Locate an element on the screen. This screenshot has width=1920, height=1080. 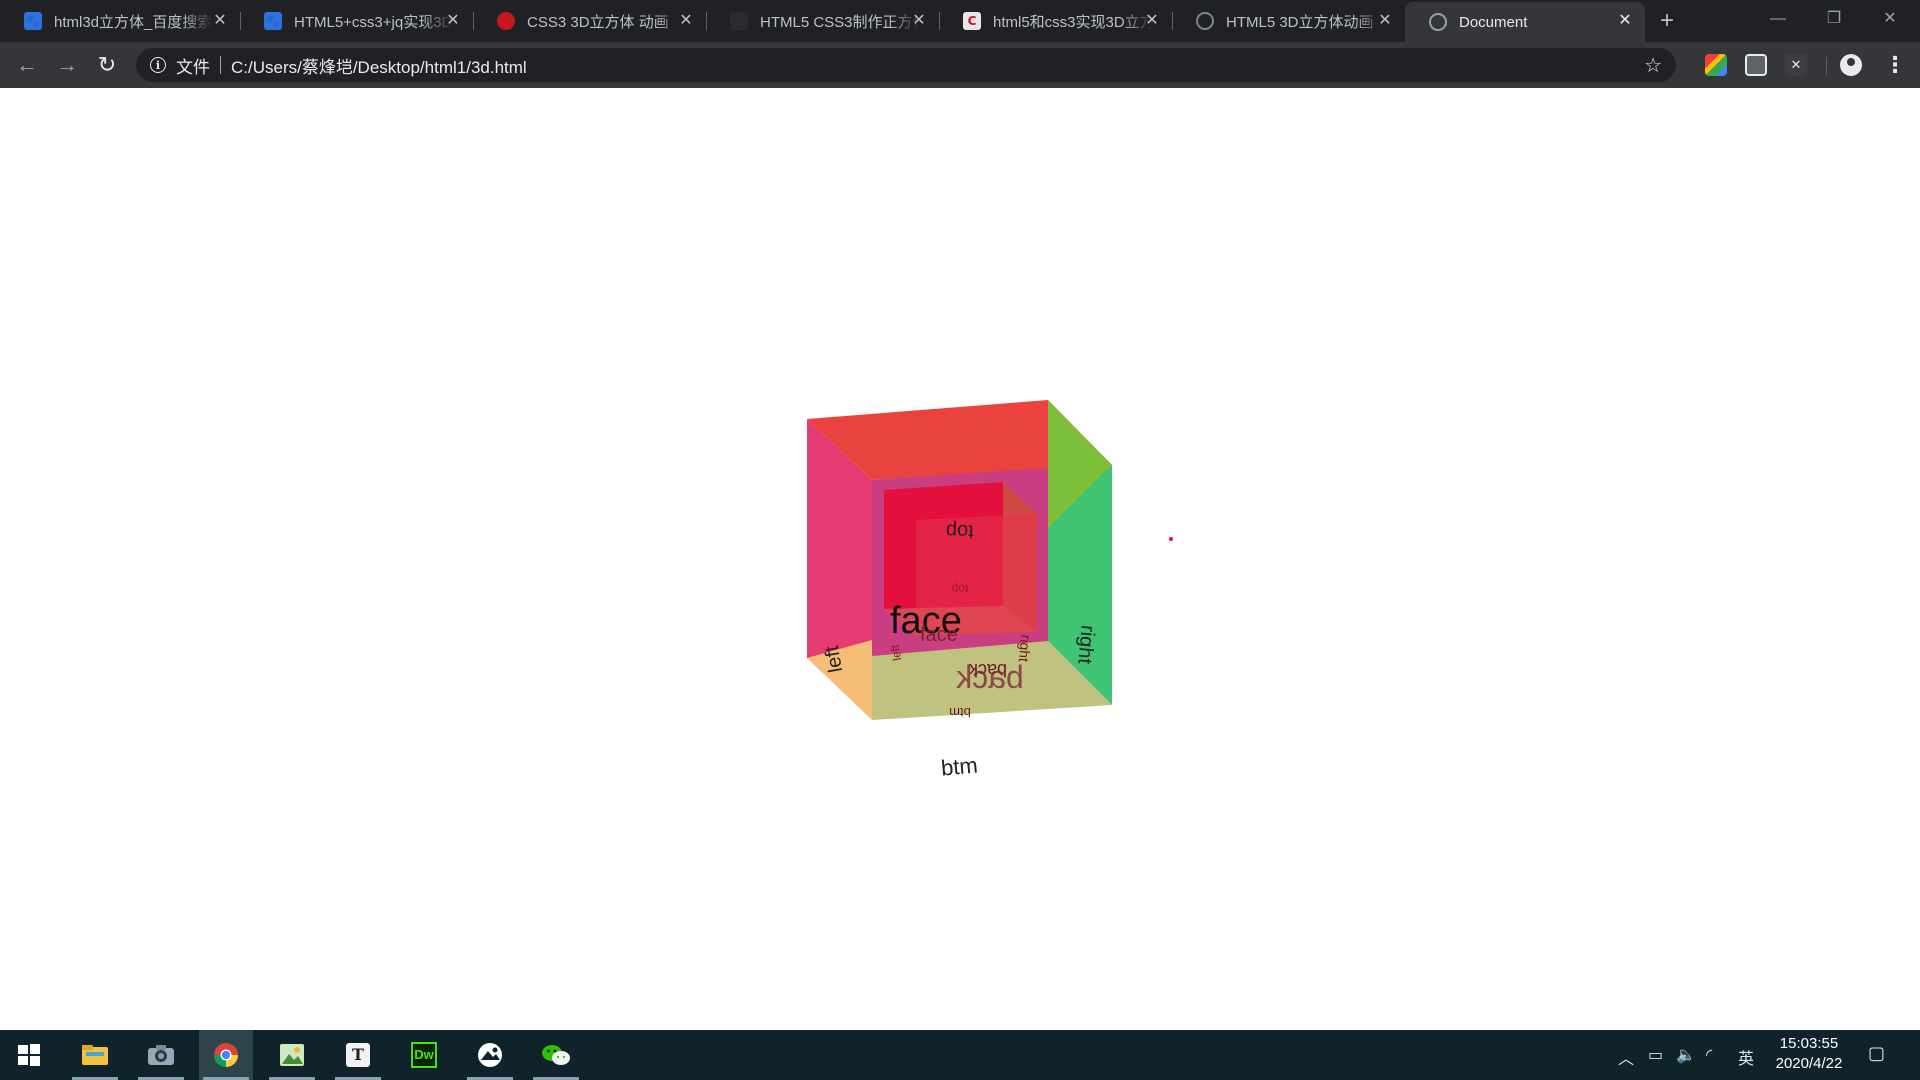
start-button is located at coordinates (29, 1055).